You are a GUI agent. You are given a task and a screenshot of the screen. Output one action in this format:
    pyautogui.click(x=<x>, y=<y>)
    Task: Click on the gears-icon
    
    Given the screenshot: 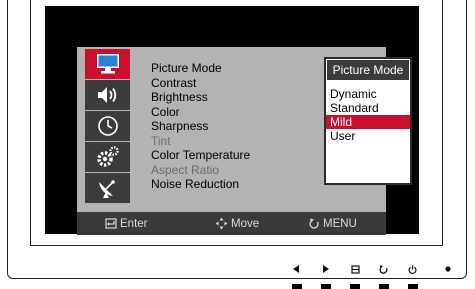 What is the action you would take?
    pyautogui.click(x=107, y=156)
    